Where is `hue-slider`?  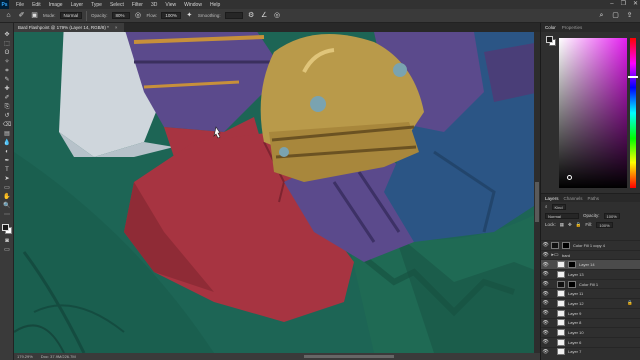
hue-slider is located at coordinates (633, 113).